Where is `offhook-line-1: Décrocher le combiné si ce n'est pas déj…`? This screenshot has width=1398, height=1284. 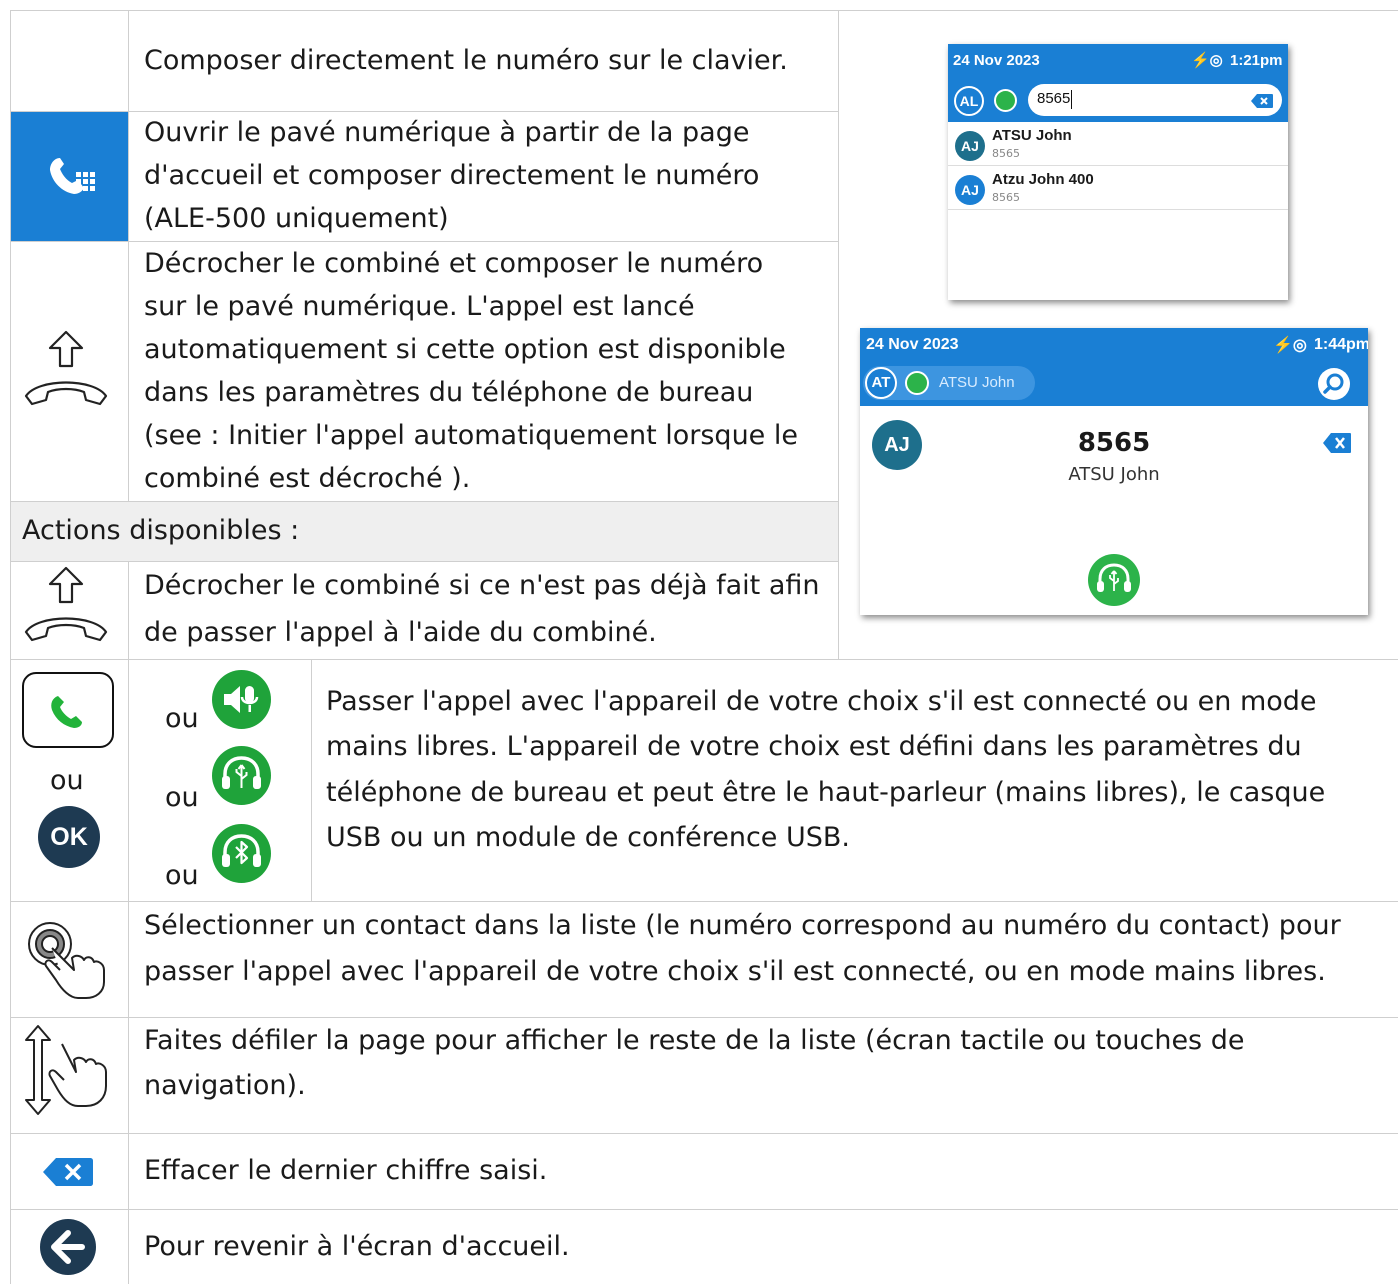
offhook-line-1: Décrocher le combiné si ce n'est pas déj… is located at coordinates (482, 585).